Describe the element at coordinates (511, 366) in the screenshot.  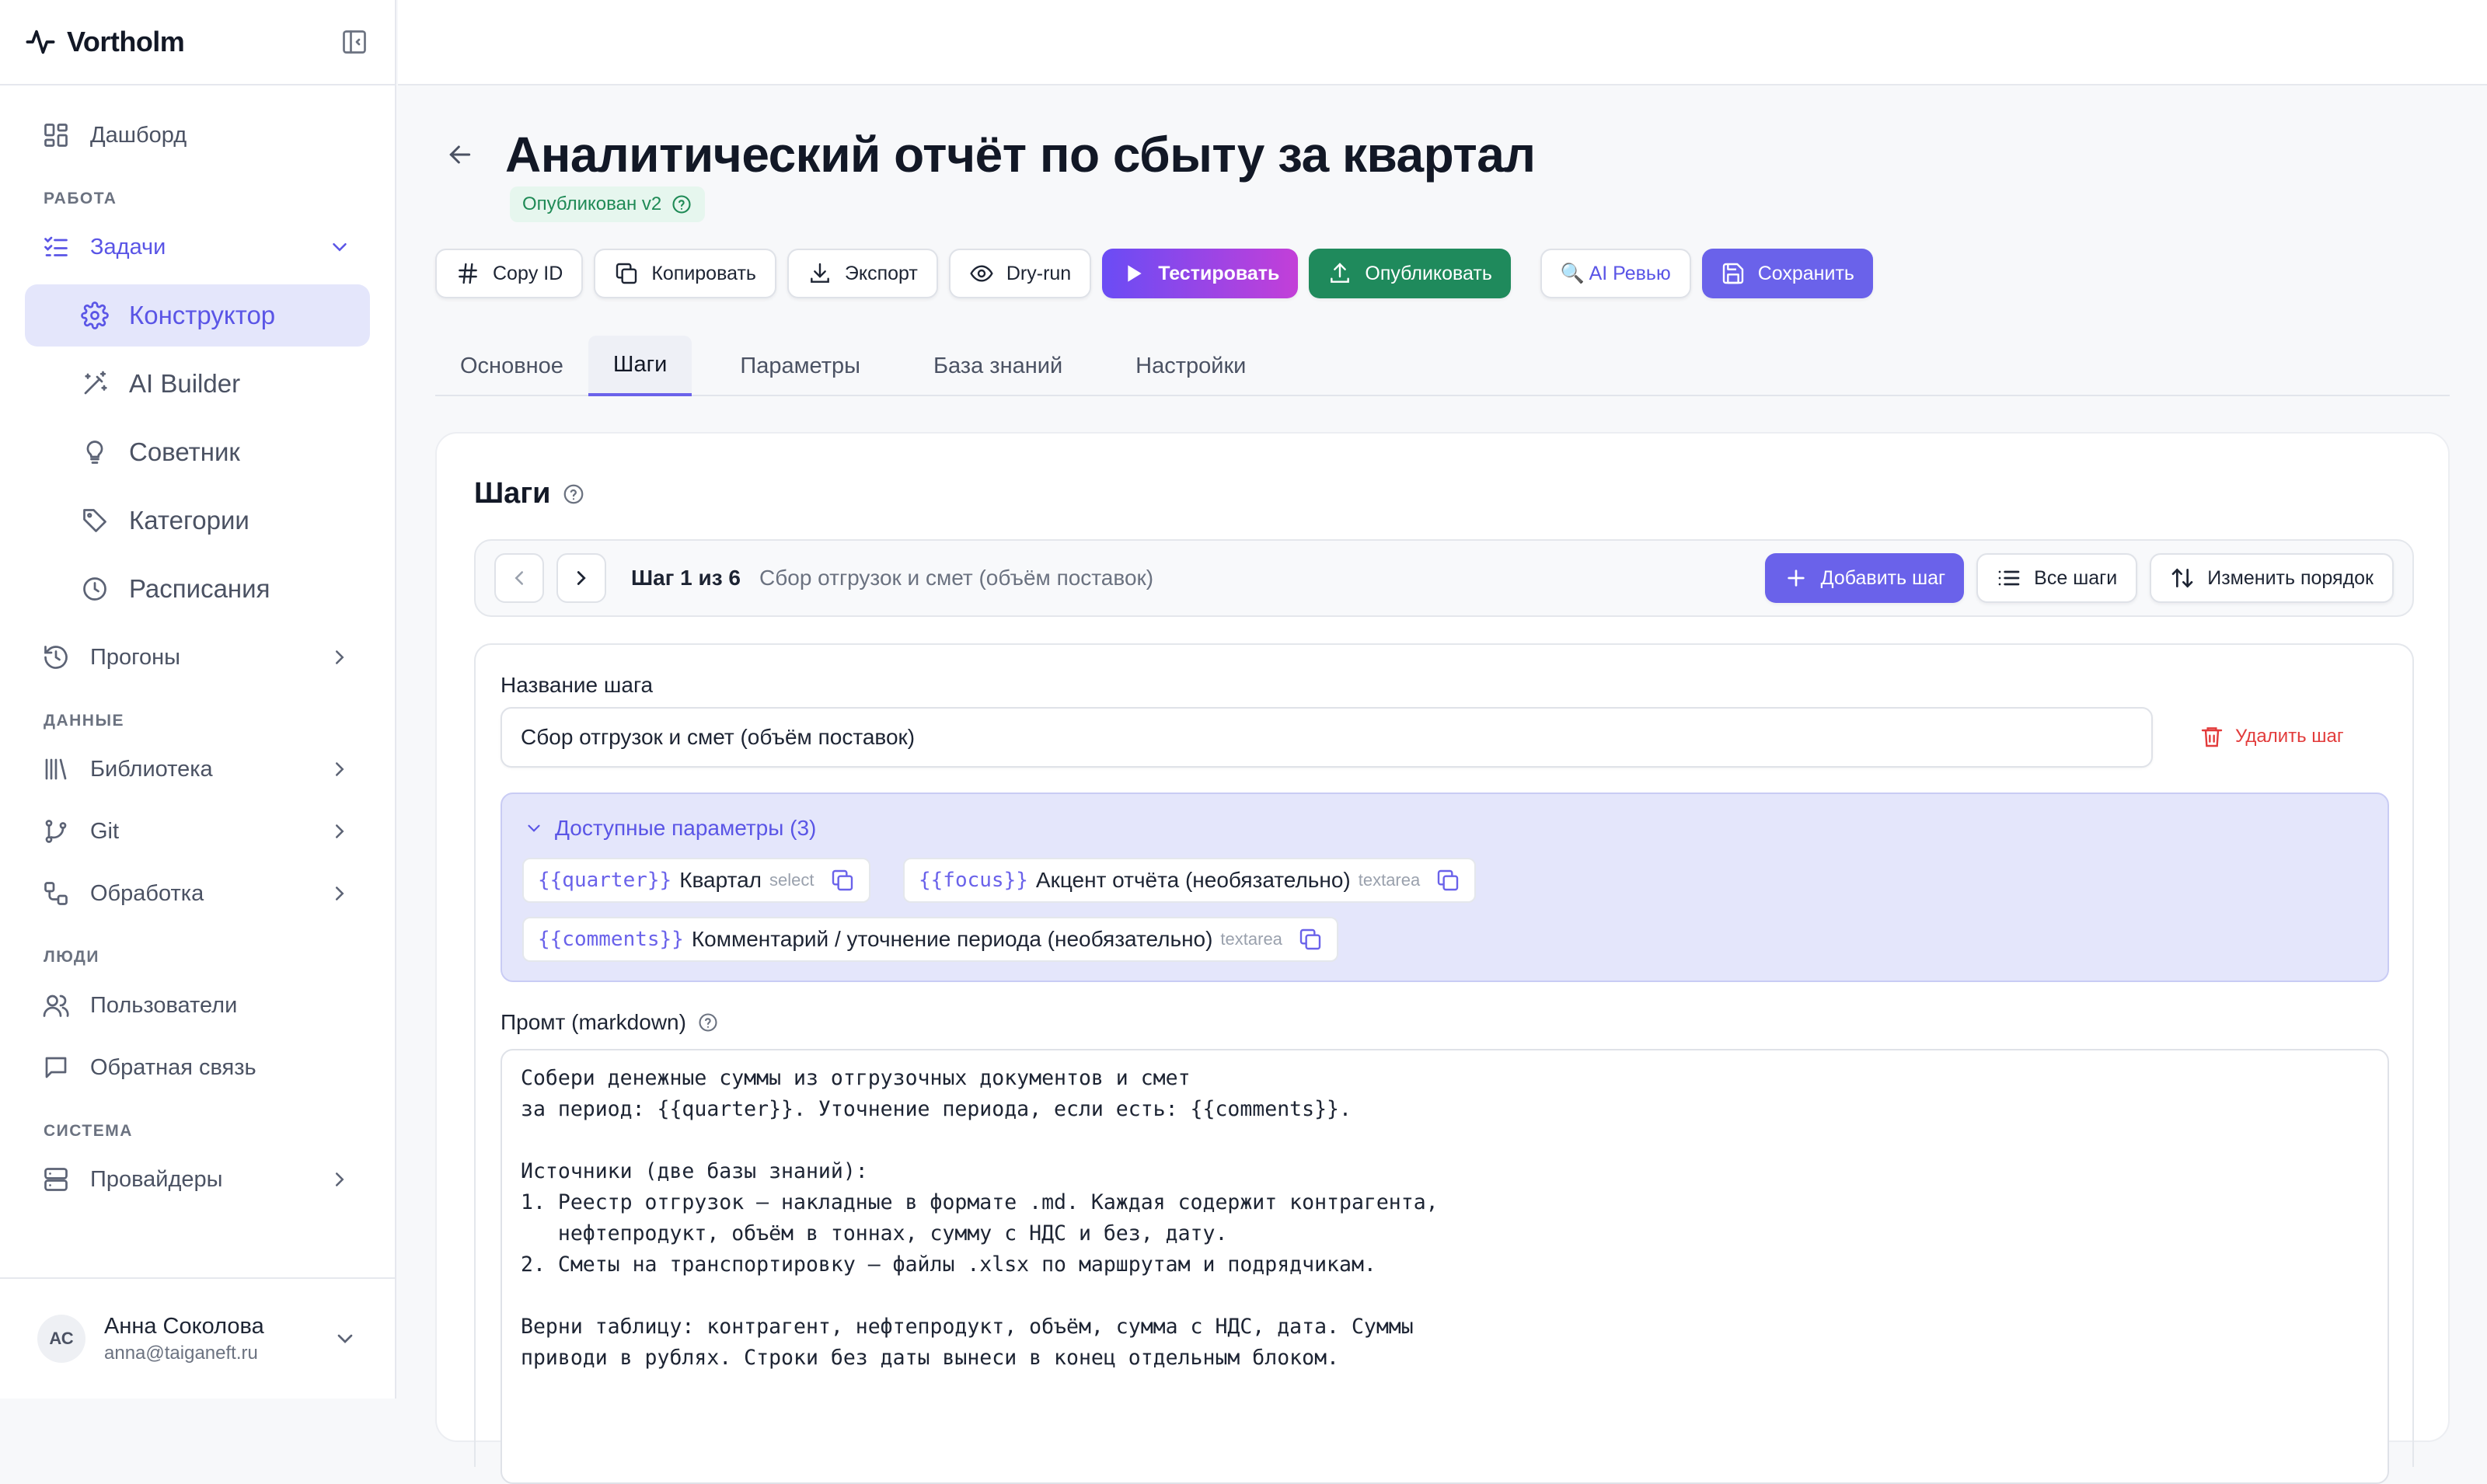
I see `tab-basic: Основное` at that location.